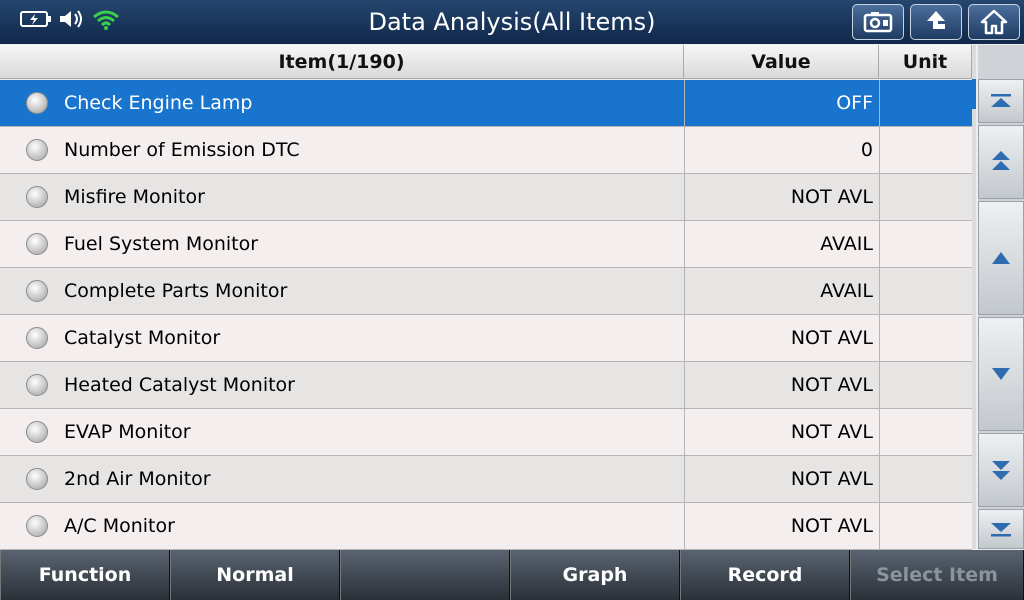  What do you see at coordinates (85, 575) in the screenshot?
I see `function-button: Function` at bounding box center [85, 575].